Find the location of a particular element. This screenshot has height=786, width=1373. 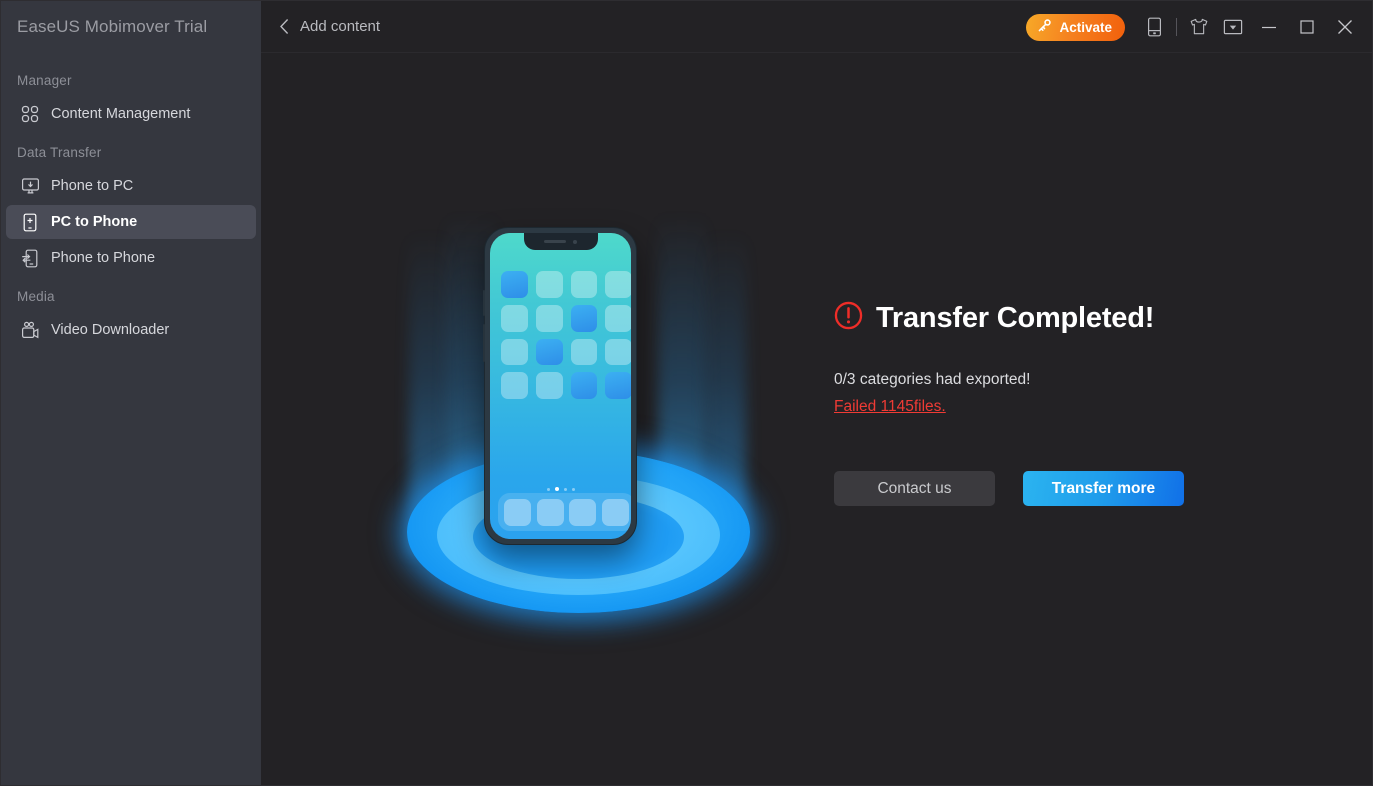

grid-icon is located at coordinates (30, 114).